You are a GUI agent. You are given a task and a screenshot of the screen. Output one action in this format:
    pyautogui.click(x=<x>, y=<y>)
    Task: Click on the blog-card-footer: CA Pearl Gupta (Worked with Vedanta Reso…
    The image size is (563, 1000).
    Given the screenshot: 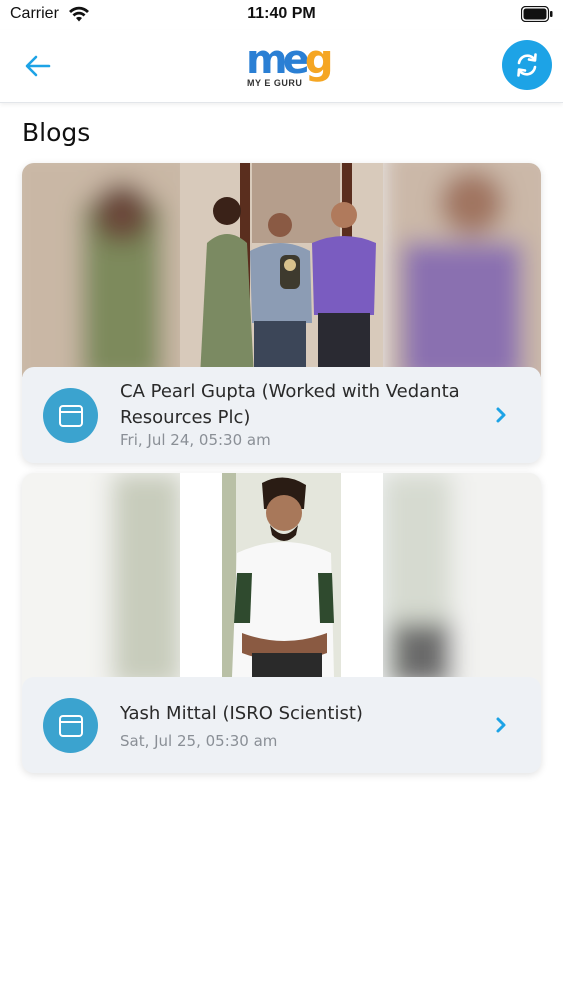 What is the action you would take?
    pyautogui.click(x=281, y=415)
    